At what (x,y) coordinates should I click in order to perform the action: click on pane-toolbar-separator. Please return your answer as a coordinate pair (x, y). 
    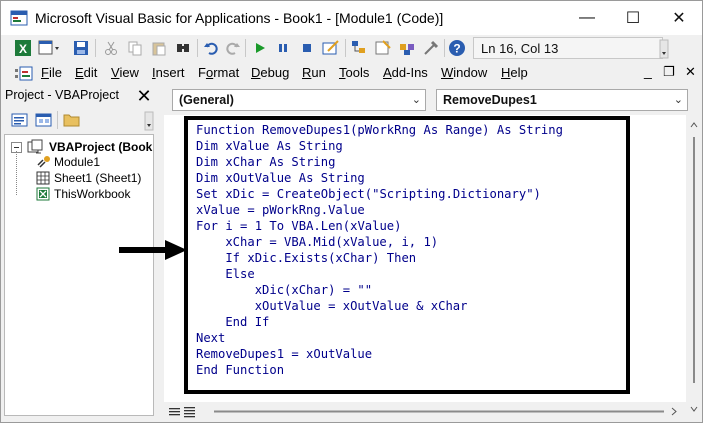
    Looking at the image, I should click on (57, 120).